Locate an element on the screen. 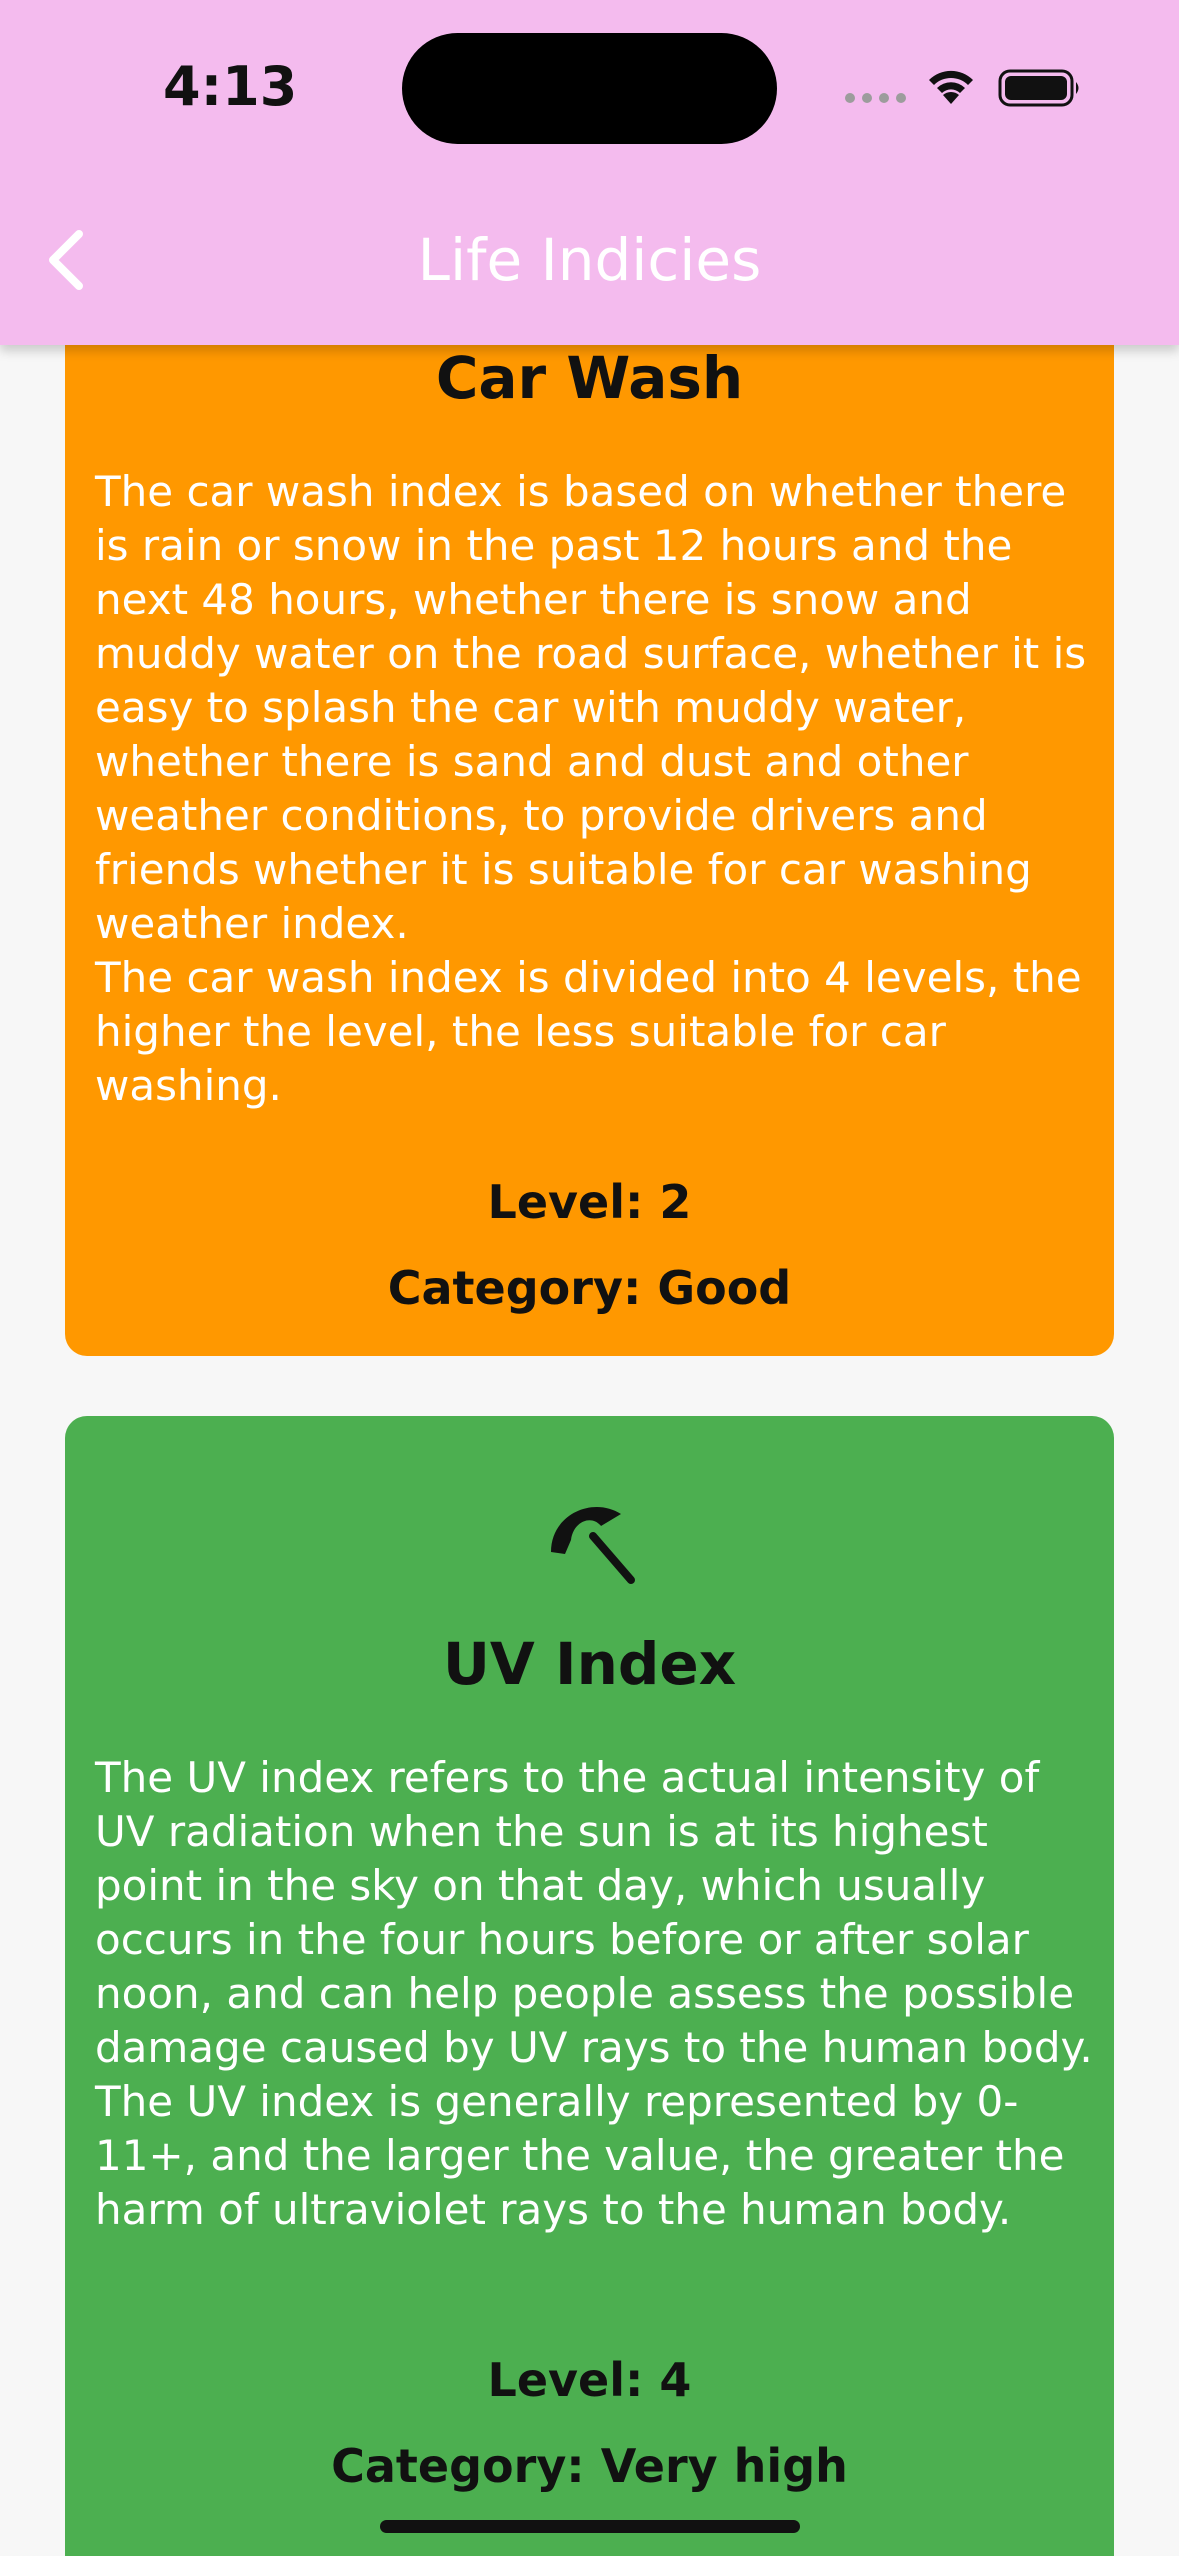  card-category: Category: Very high is located at coordinates (589, 2466).